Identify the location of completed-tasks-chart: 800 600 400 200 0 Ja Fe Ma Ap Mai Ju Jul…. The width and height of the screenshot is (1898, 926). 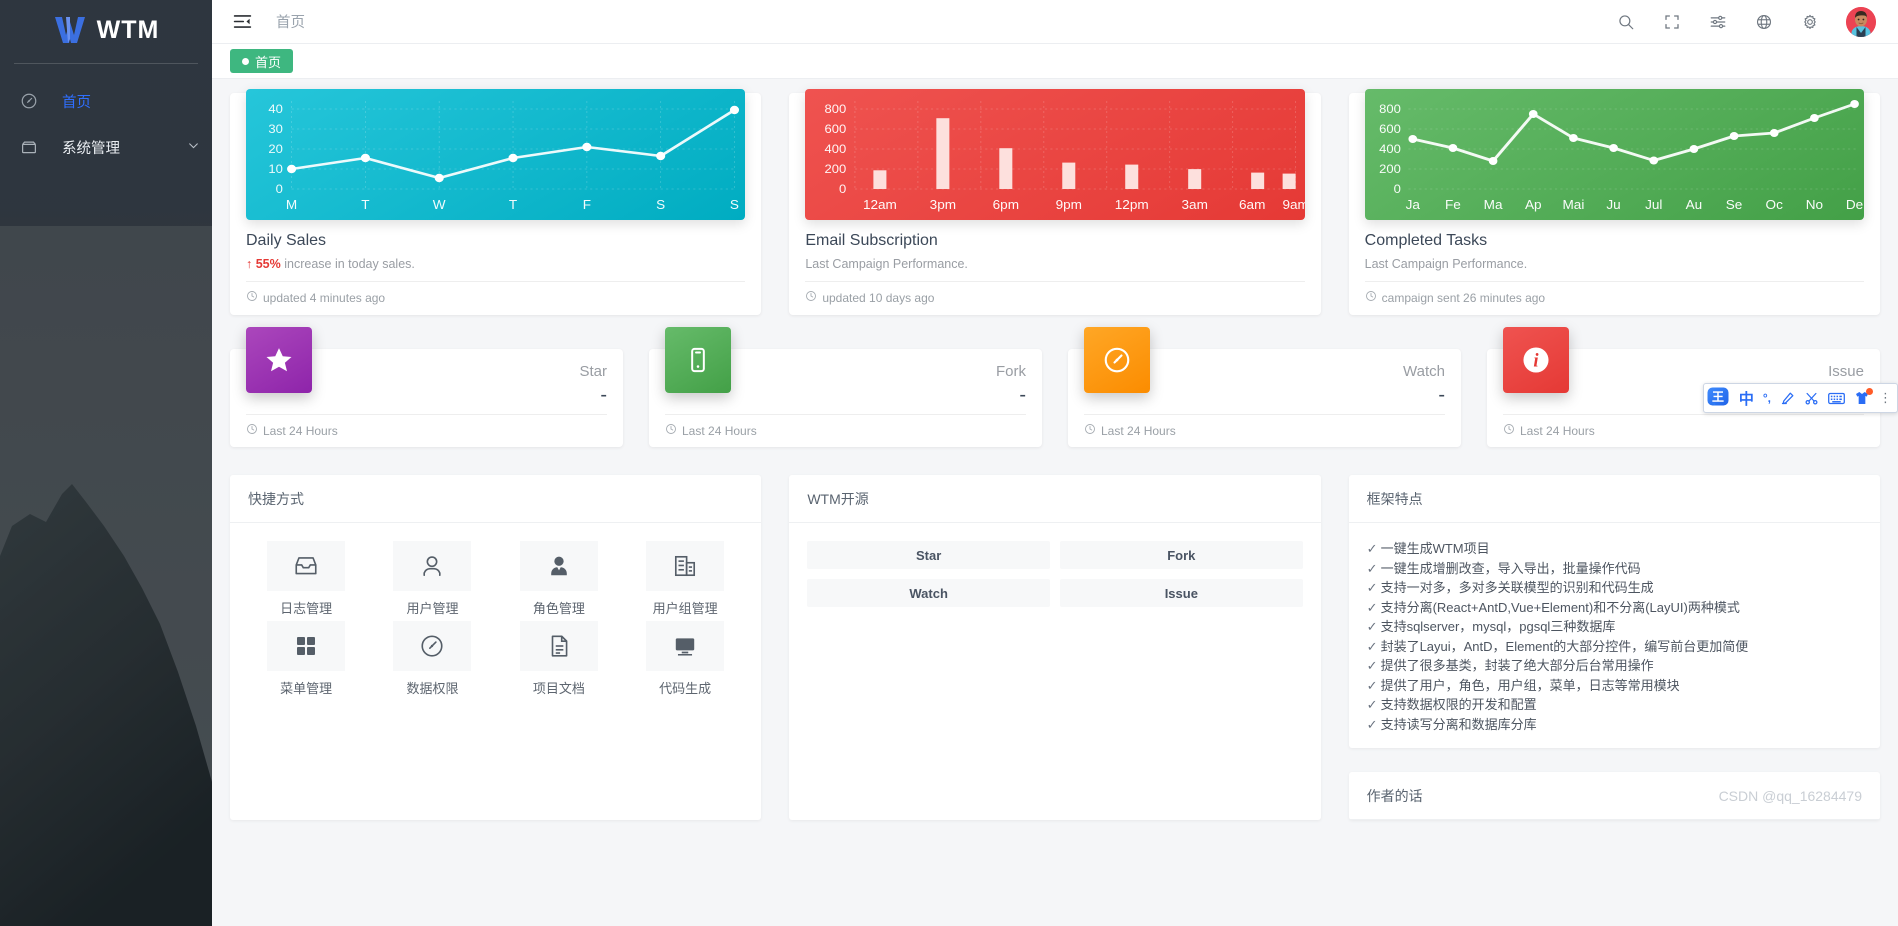
(1614, 154).